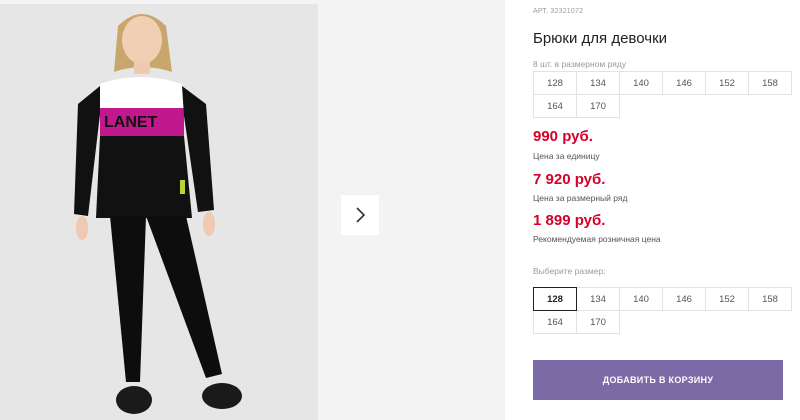 This screenshot has height=420, width=800. I want to click on chevron-right-icon, so click(361, 215).